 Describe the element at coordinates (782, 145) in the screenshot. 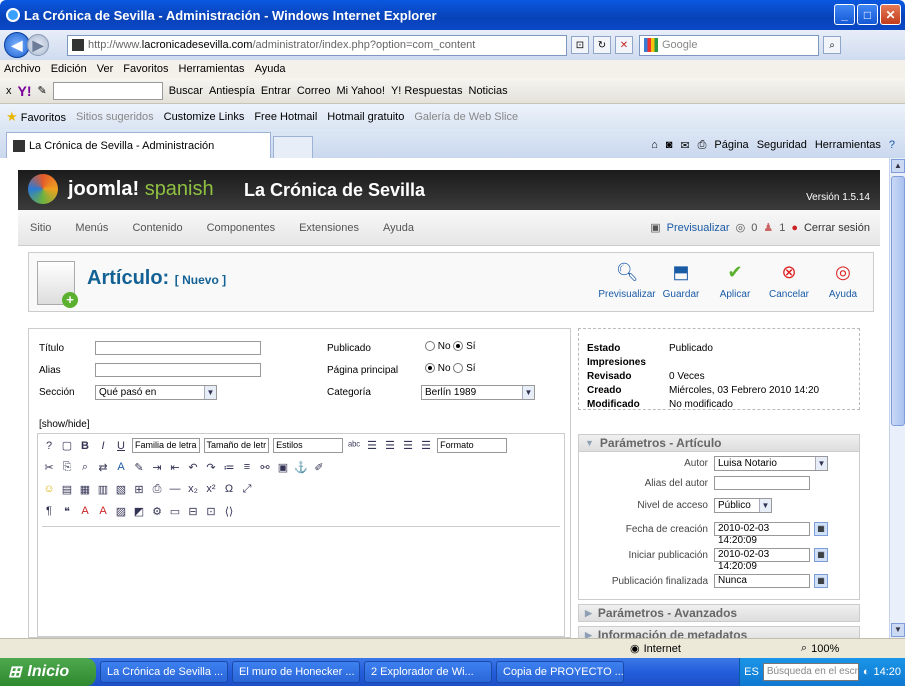

I see `seguridad-menu: Seguridad` at that location.